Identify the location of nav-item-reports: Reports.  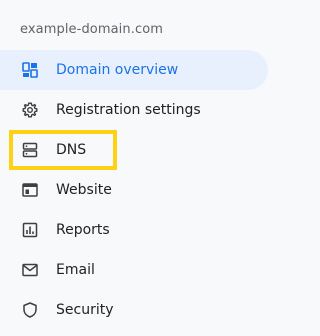
(134, 230).